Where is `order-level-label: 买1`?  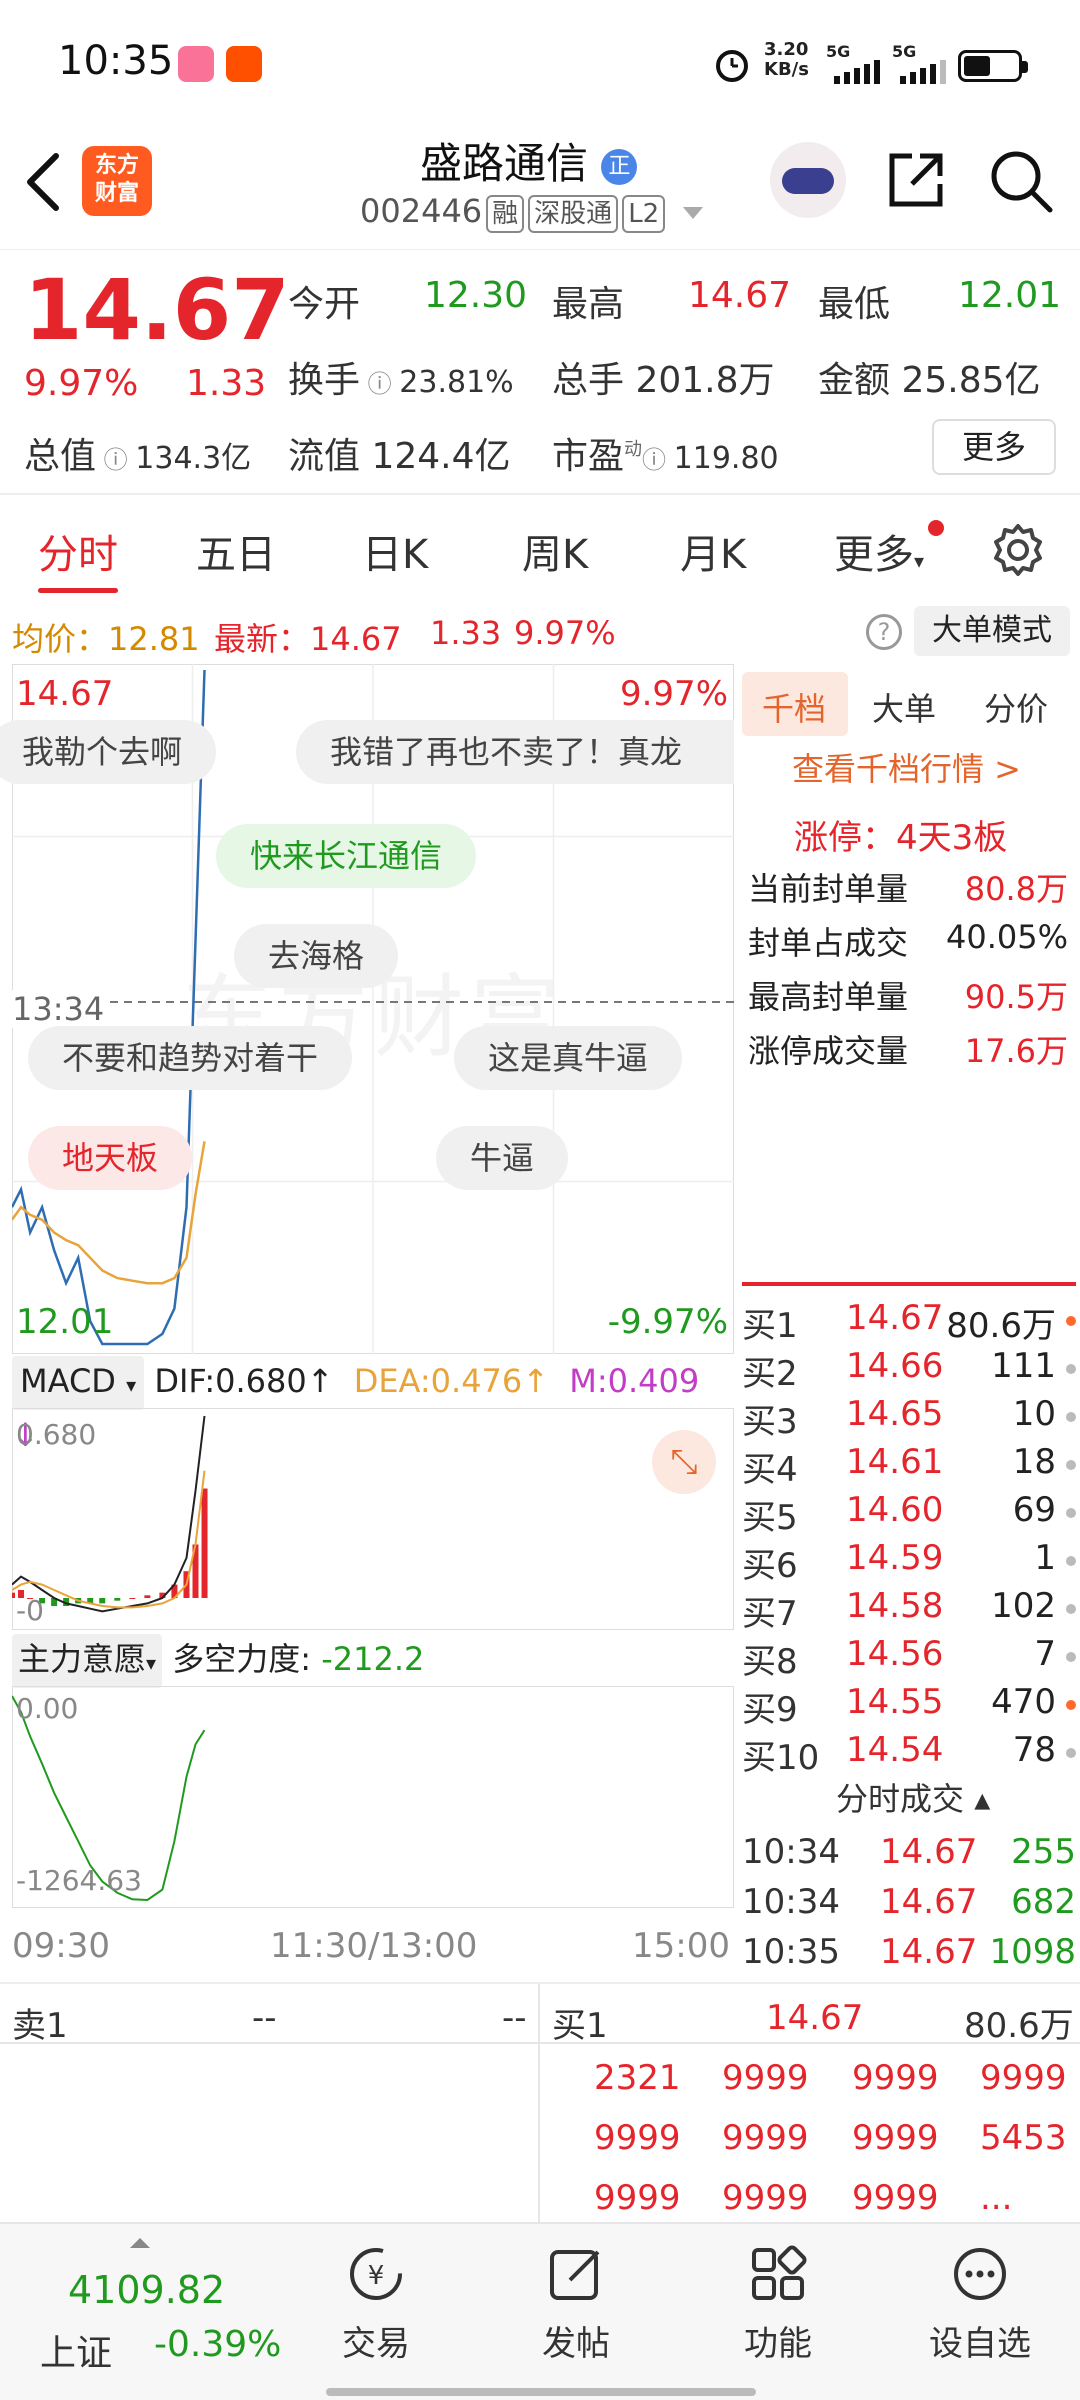 order-level-label: 买1 is located at coordinates (770, 1326).